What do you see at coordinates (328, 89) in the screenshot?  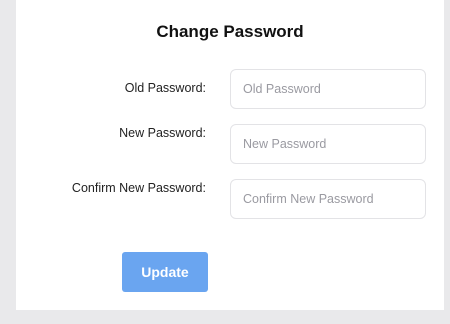 I see `old-password-field` at bounding box center [328, 89].